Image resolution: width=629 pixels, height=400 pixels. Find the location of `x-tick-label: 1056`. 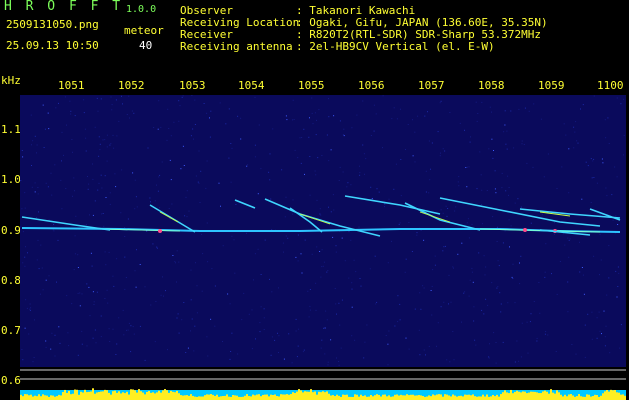

x-tick-label: 1056 is located at coordinates (371, 85).